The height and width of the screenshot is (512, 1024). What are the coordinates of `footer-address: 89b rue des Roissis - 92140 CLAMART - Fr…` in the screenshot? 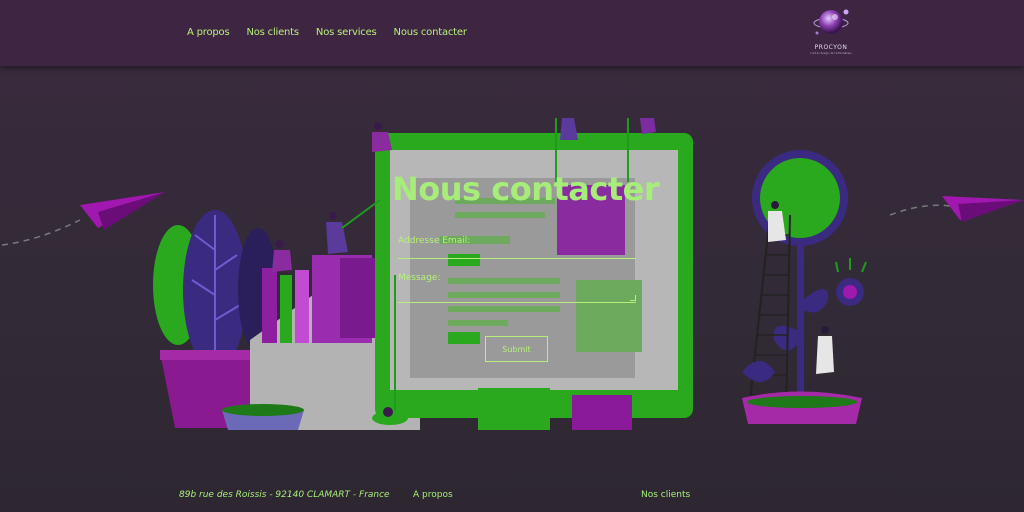 It's located at (284, 495).